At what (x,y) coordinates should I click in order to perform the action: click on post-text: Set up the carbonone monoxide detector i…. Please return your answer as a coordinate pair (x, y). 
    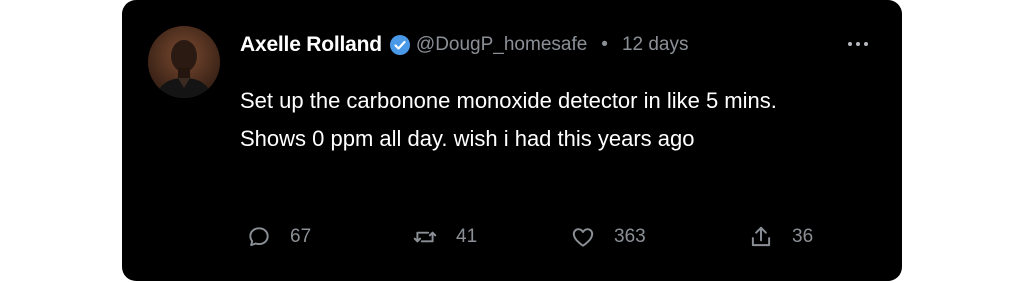
    Looking at the image, I should click on (508, 119).